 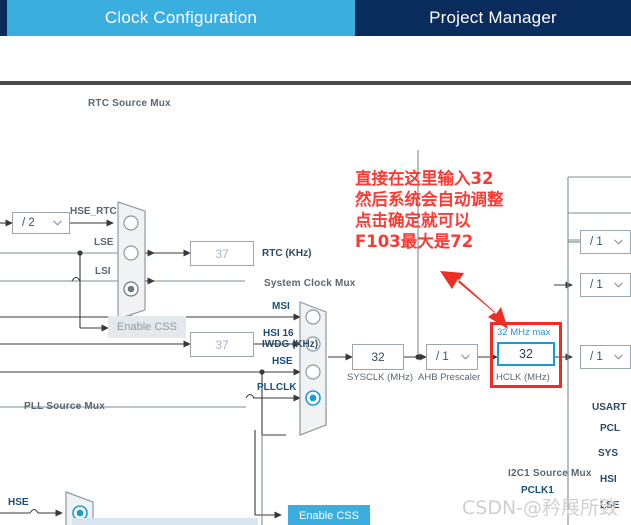 I want to click on hclk-frequency-input: 32, so click(x=526, y=354).